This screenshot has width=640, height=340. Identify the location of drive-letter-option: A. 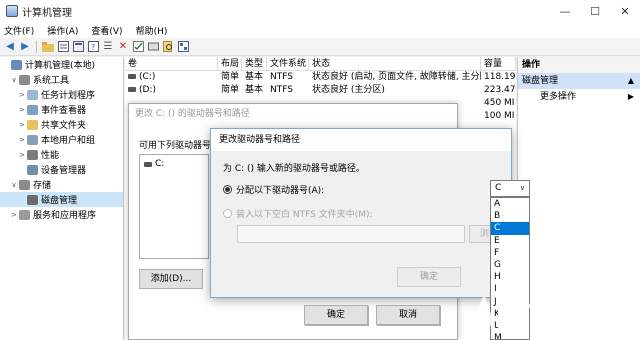
(510, 204).